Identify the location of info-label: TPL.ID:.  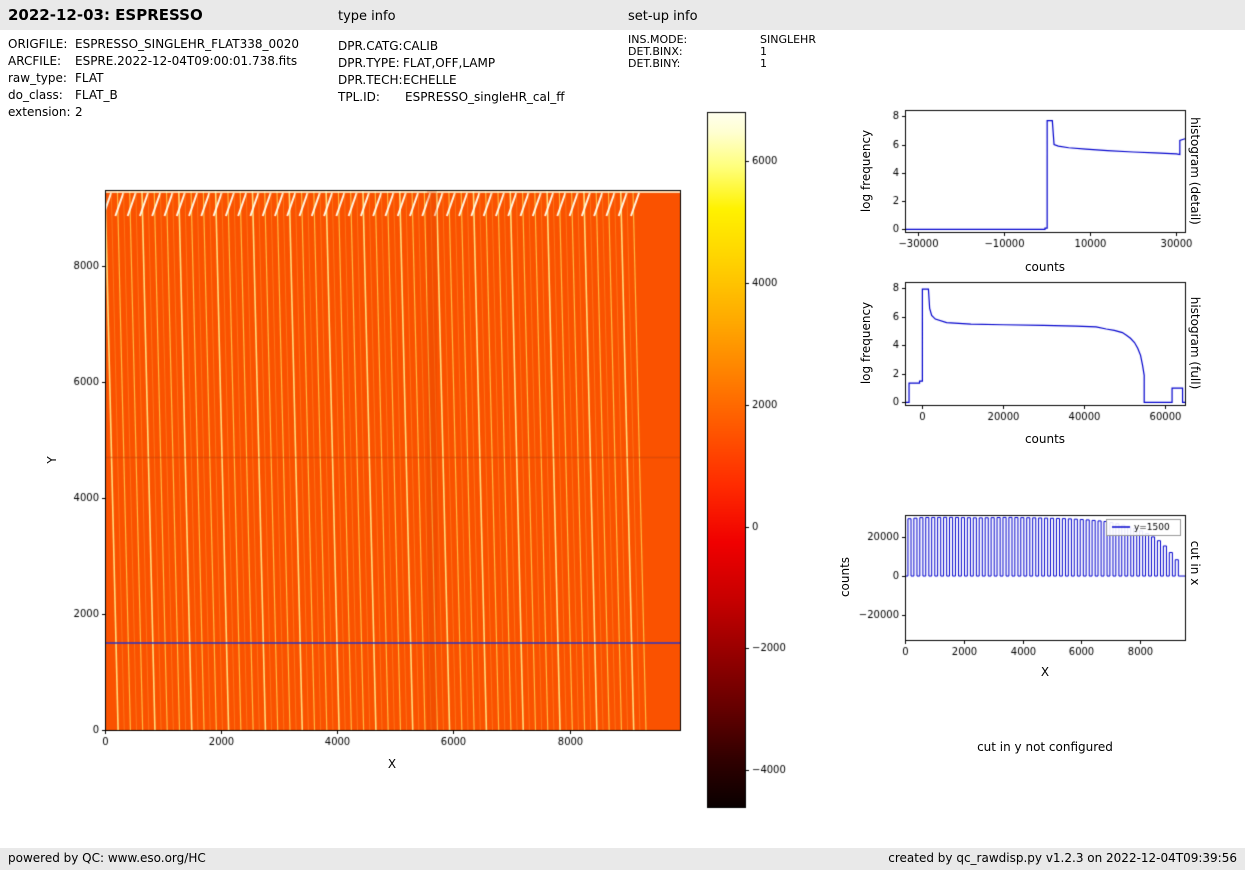
(359, 97).